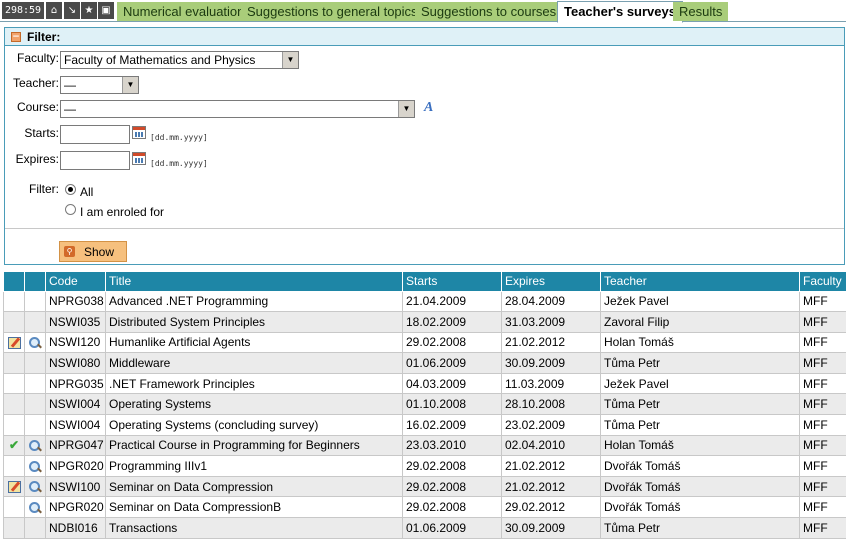 The height and width of the screenshot is (540, 846). Describe the element at coordinates (89, 10) in the screenshot. I see `favorite-icon: ★` at that location.